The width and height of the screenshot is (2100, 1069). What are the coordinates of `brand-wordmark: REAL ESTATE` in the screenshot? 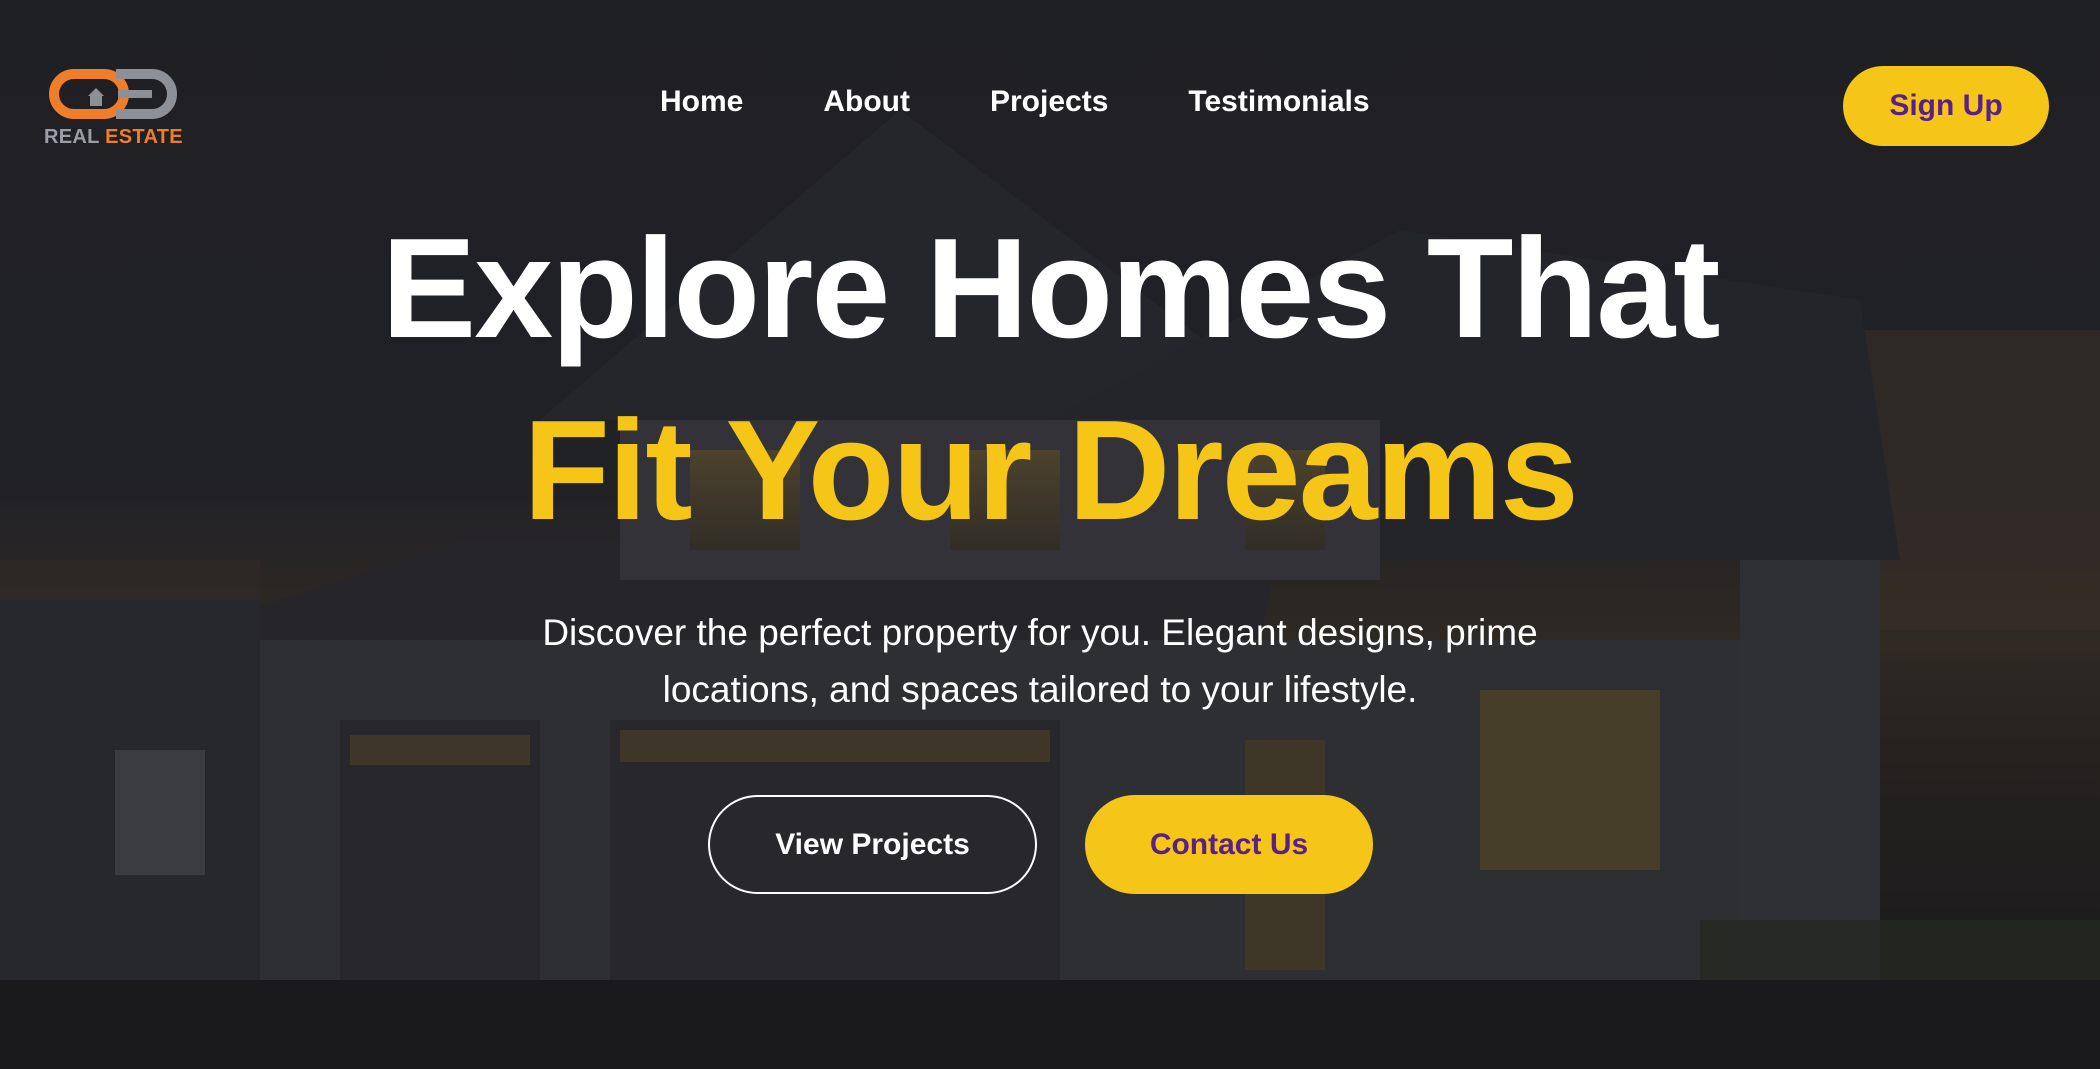 It's located at (113, 137).